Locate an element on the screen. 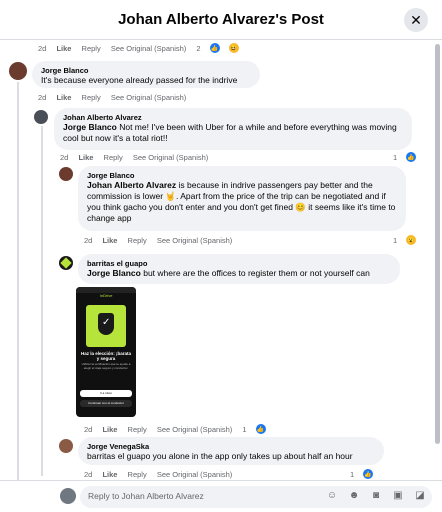 This screenshot has width=442, height=512. comment-author: Johan Alberto Alvarez is located at coordinates (233, 117).